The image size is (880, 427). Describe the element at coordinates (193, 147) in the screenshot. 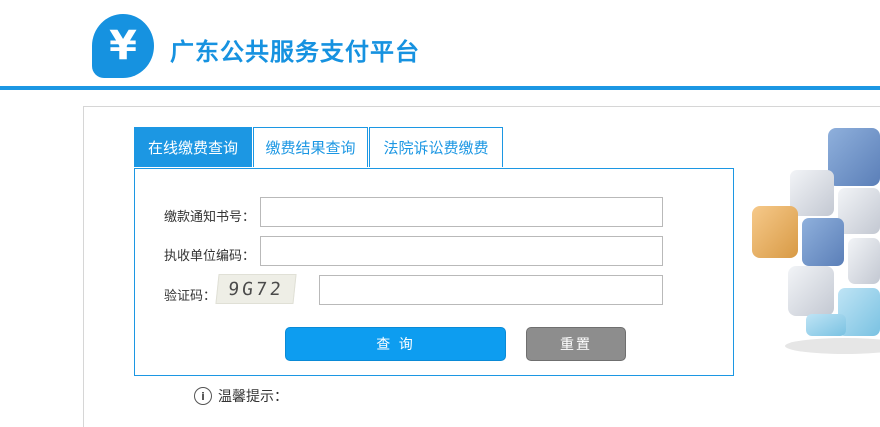

I see `tab-online-payment-query: 在线缴费查询` at that location.